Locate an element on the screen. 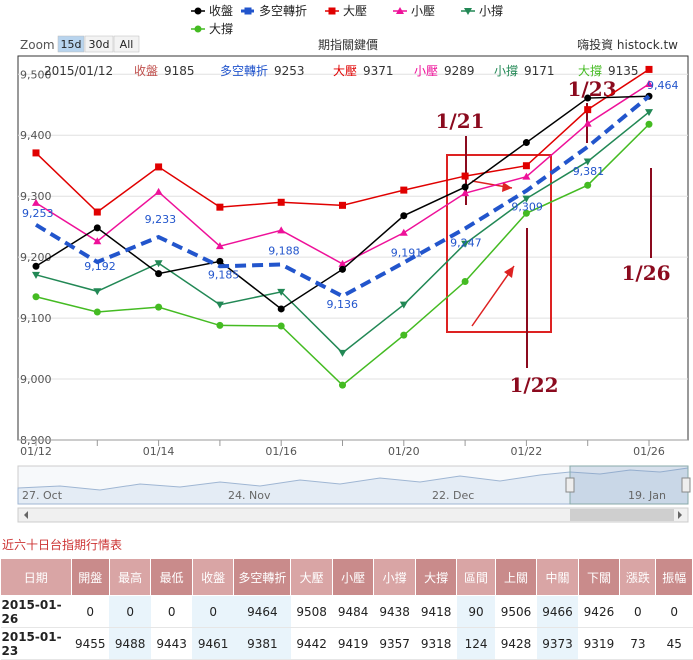  table-cell: 73 is located at coordinates (637, 643).